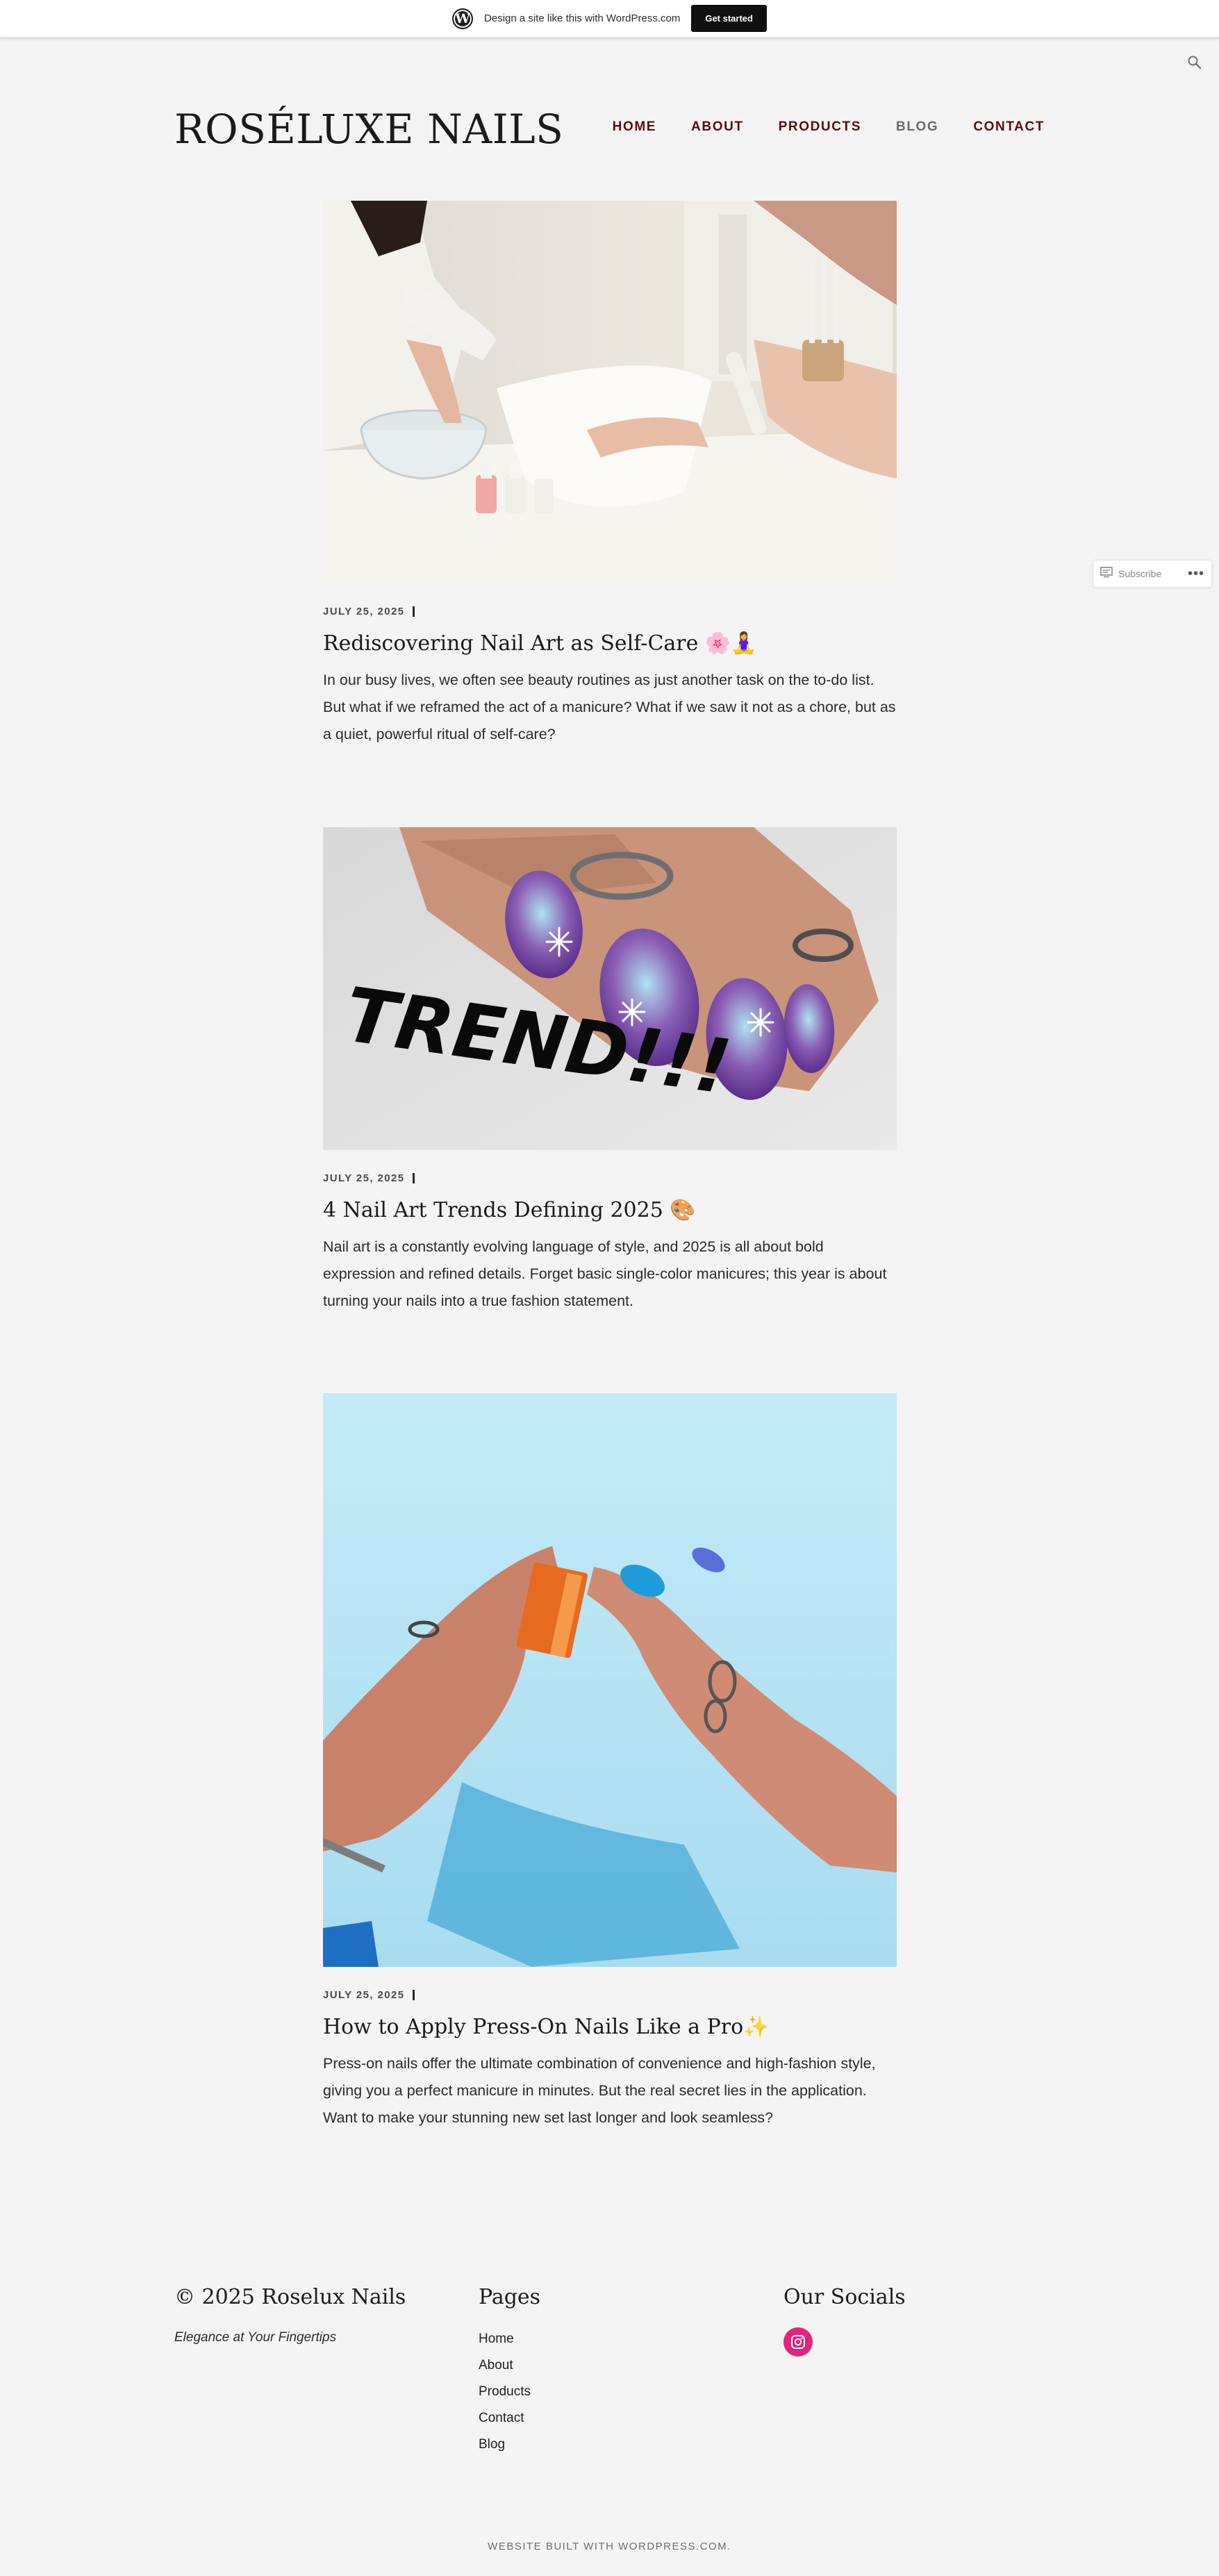  I want to click on footer-pages-heading: Pages, so click(510, 2297).